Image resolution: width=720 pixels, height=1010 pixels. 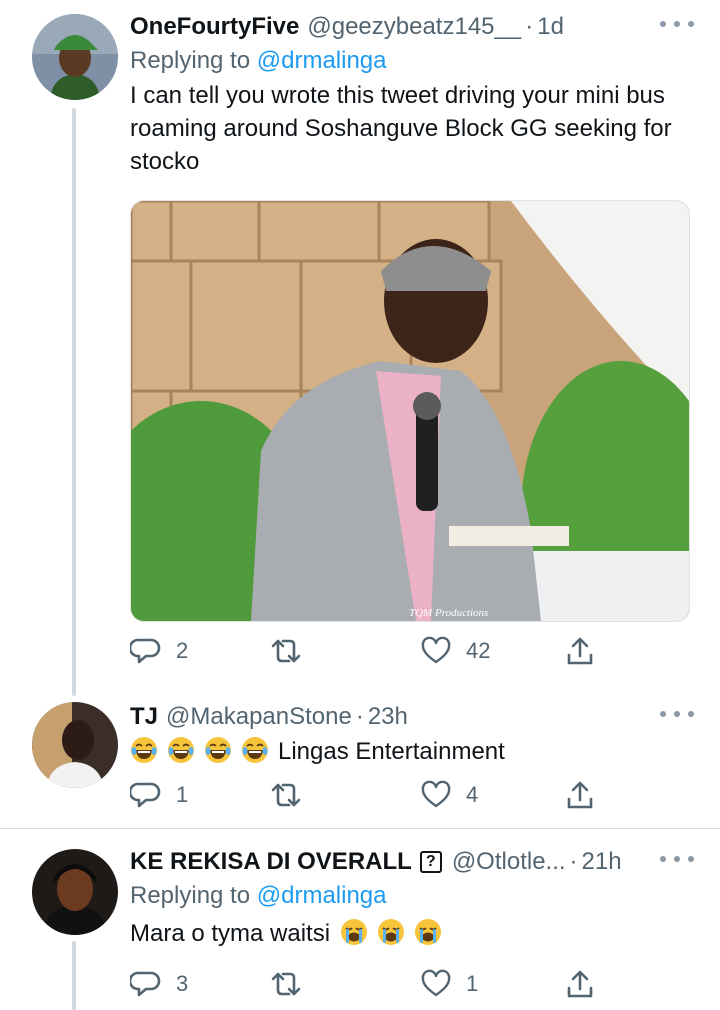 I want to click on like-count: 1, so click(x=472, y=983).